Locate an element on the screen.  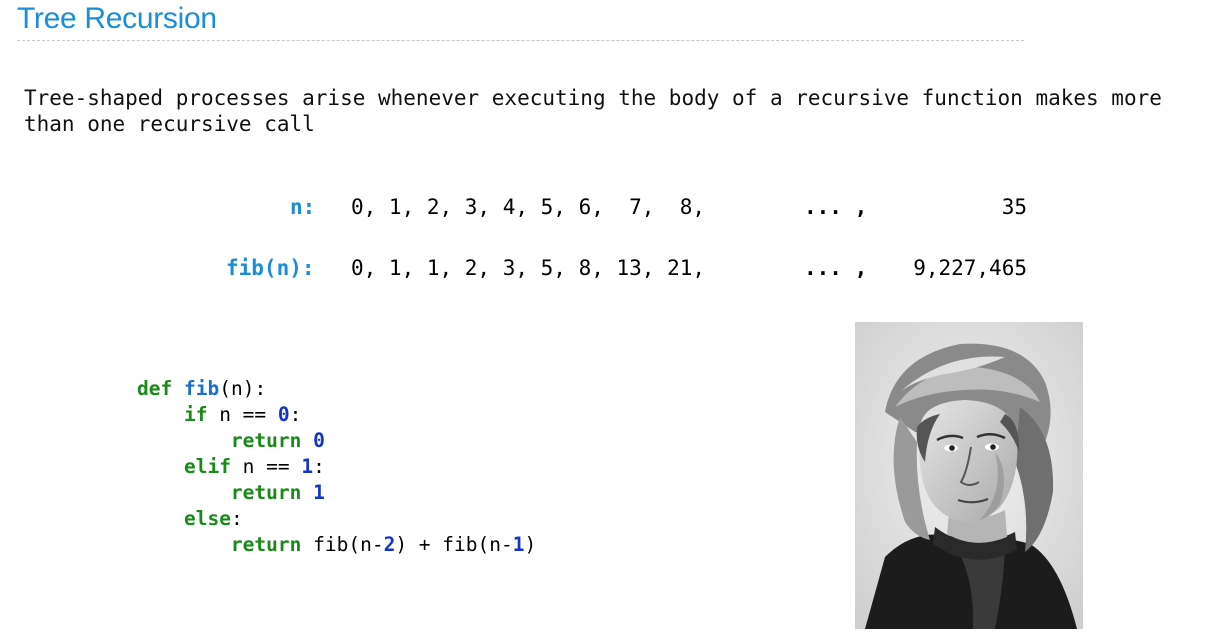
keyword-if: if is located at coordinates (195, 414).